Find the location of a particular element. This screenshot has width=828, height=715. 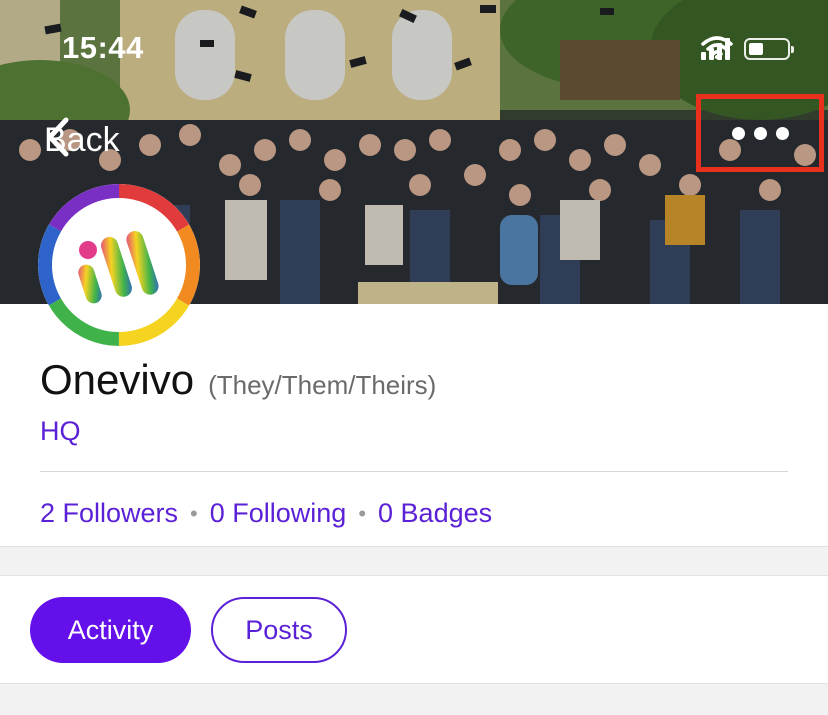

status-icons is located at coordinates (747, 49).